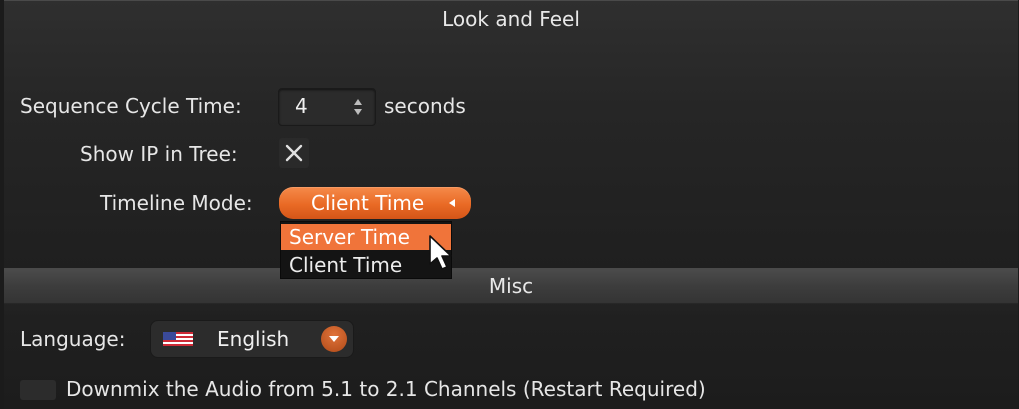 This screenshot has height=409, width=1019. Describe the element at coordinates (178, 339) in the screenshot. I see `us-flag-icon` at that location.